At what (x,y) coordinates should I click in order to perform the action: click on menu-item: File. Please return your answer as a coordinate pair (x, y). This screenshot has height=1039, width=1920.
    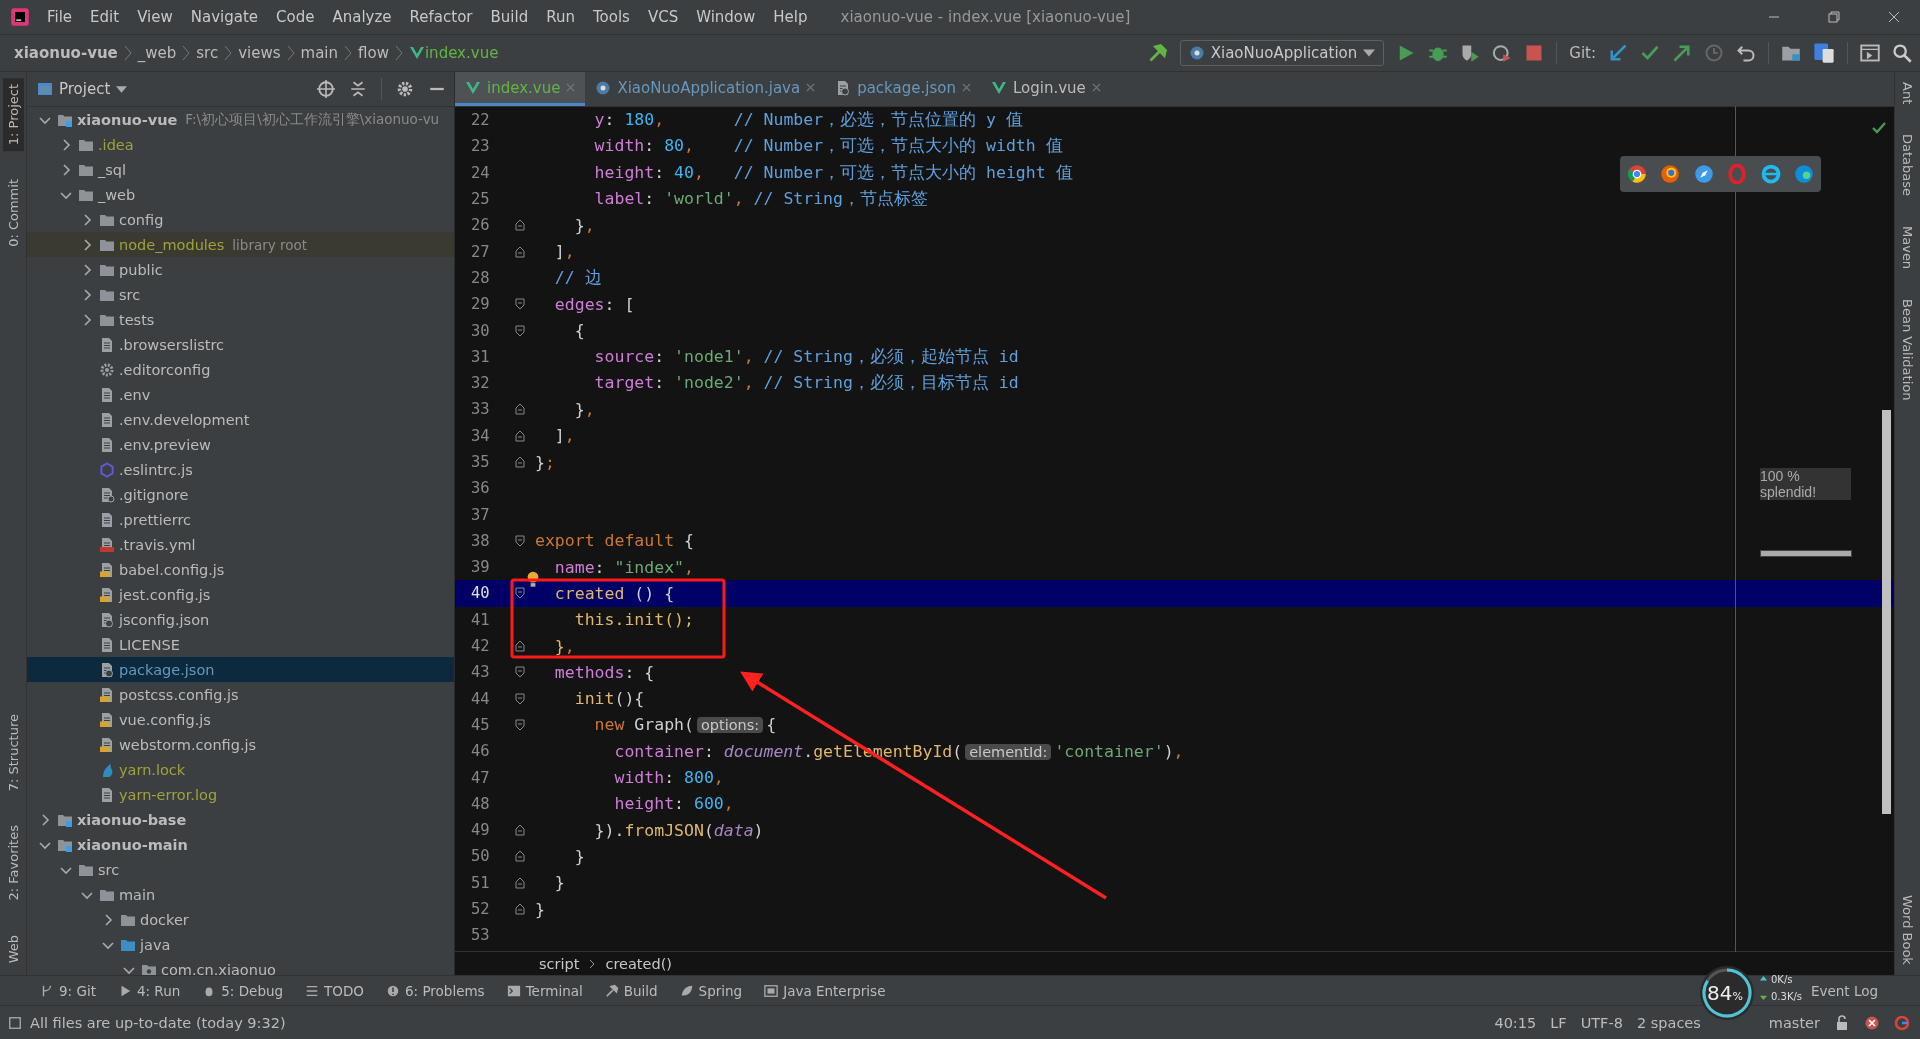
    Looking at the image, I should click on (60, 17).